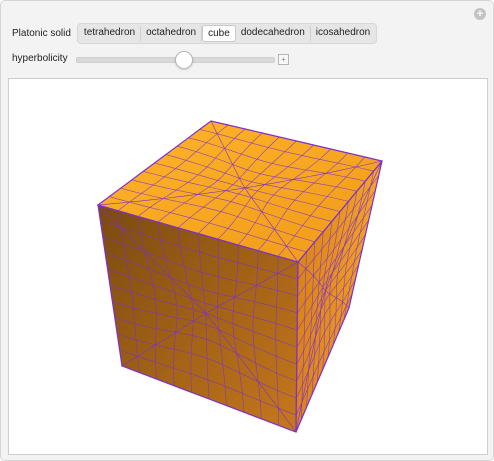  What do you see at coordinates (110, 33) in the screenshot?
I see `solid-option-tetrahedron: tetrahedron` at bounding box center [110, 33].